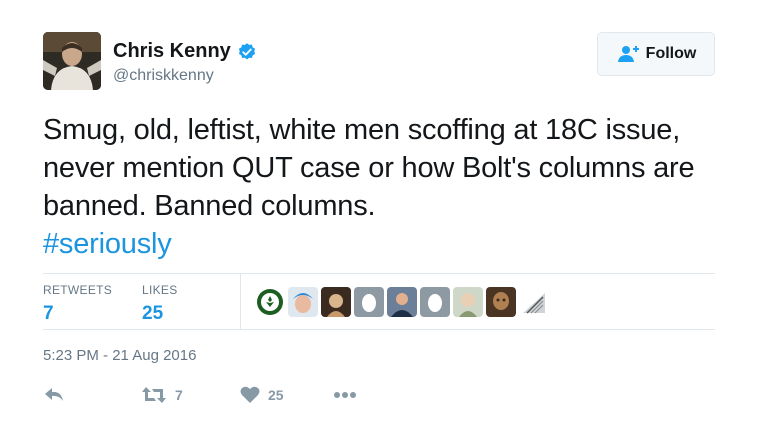 The height and width of the screenshot is (442, 759). What do you see at coordinates (48, 313) in the screenshot?
I see `retweets-count: 7` at bounding box center [48, 313].